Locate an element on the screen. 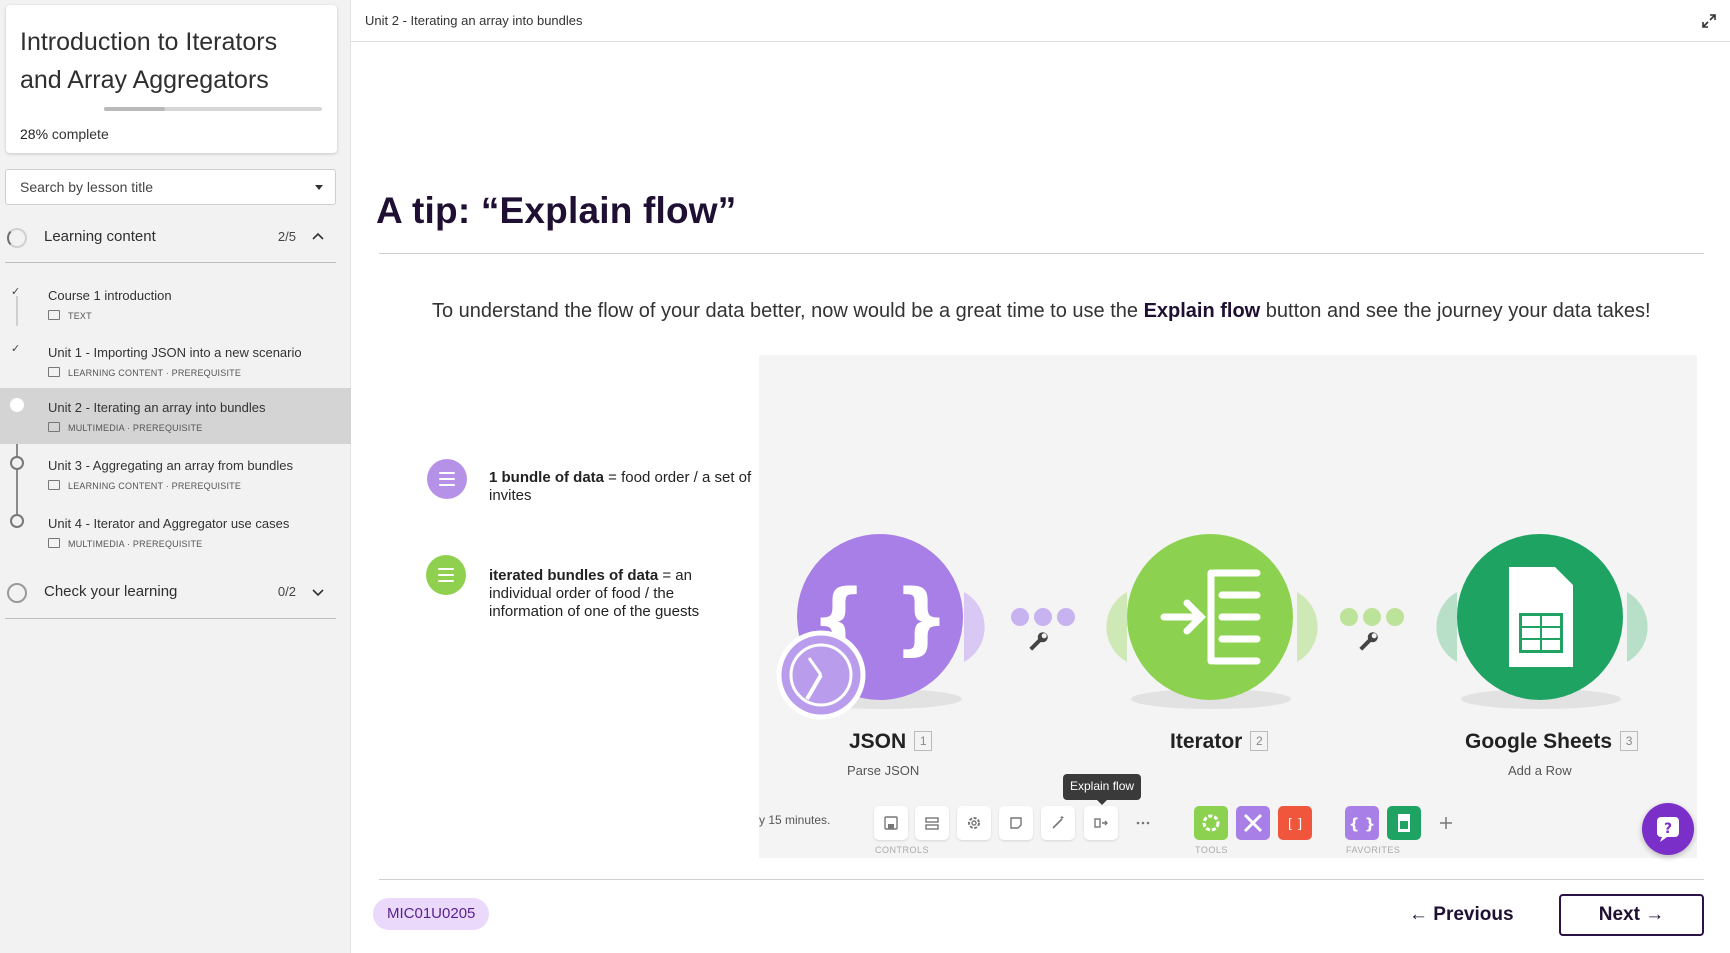 The height and width of the screenshot is (953, 1730). expand-icon is located at coordinates (1709, 21).